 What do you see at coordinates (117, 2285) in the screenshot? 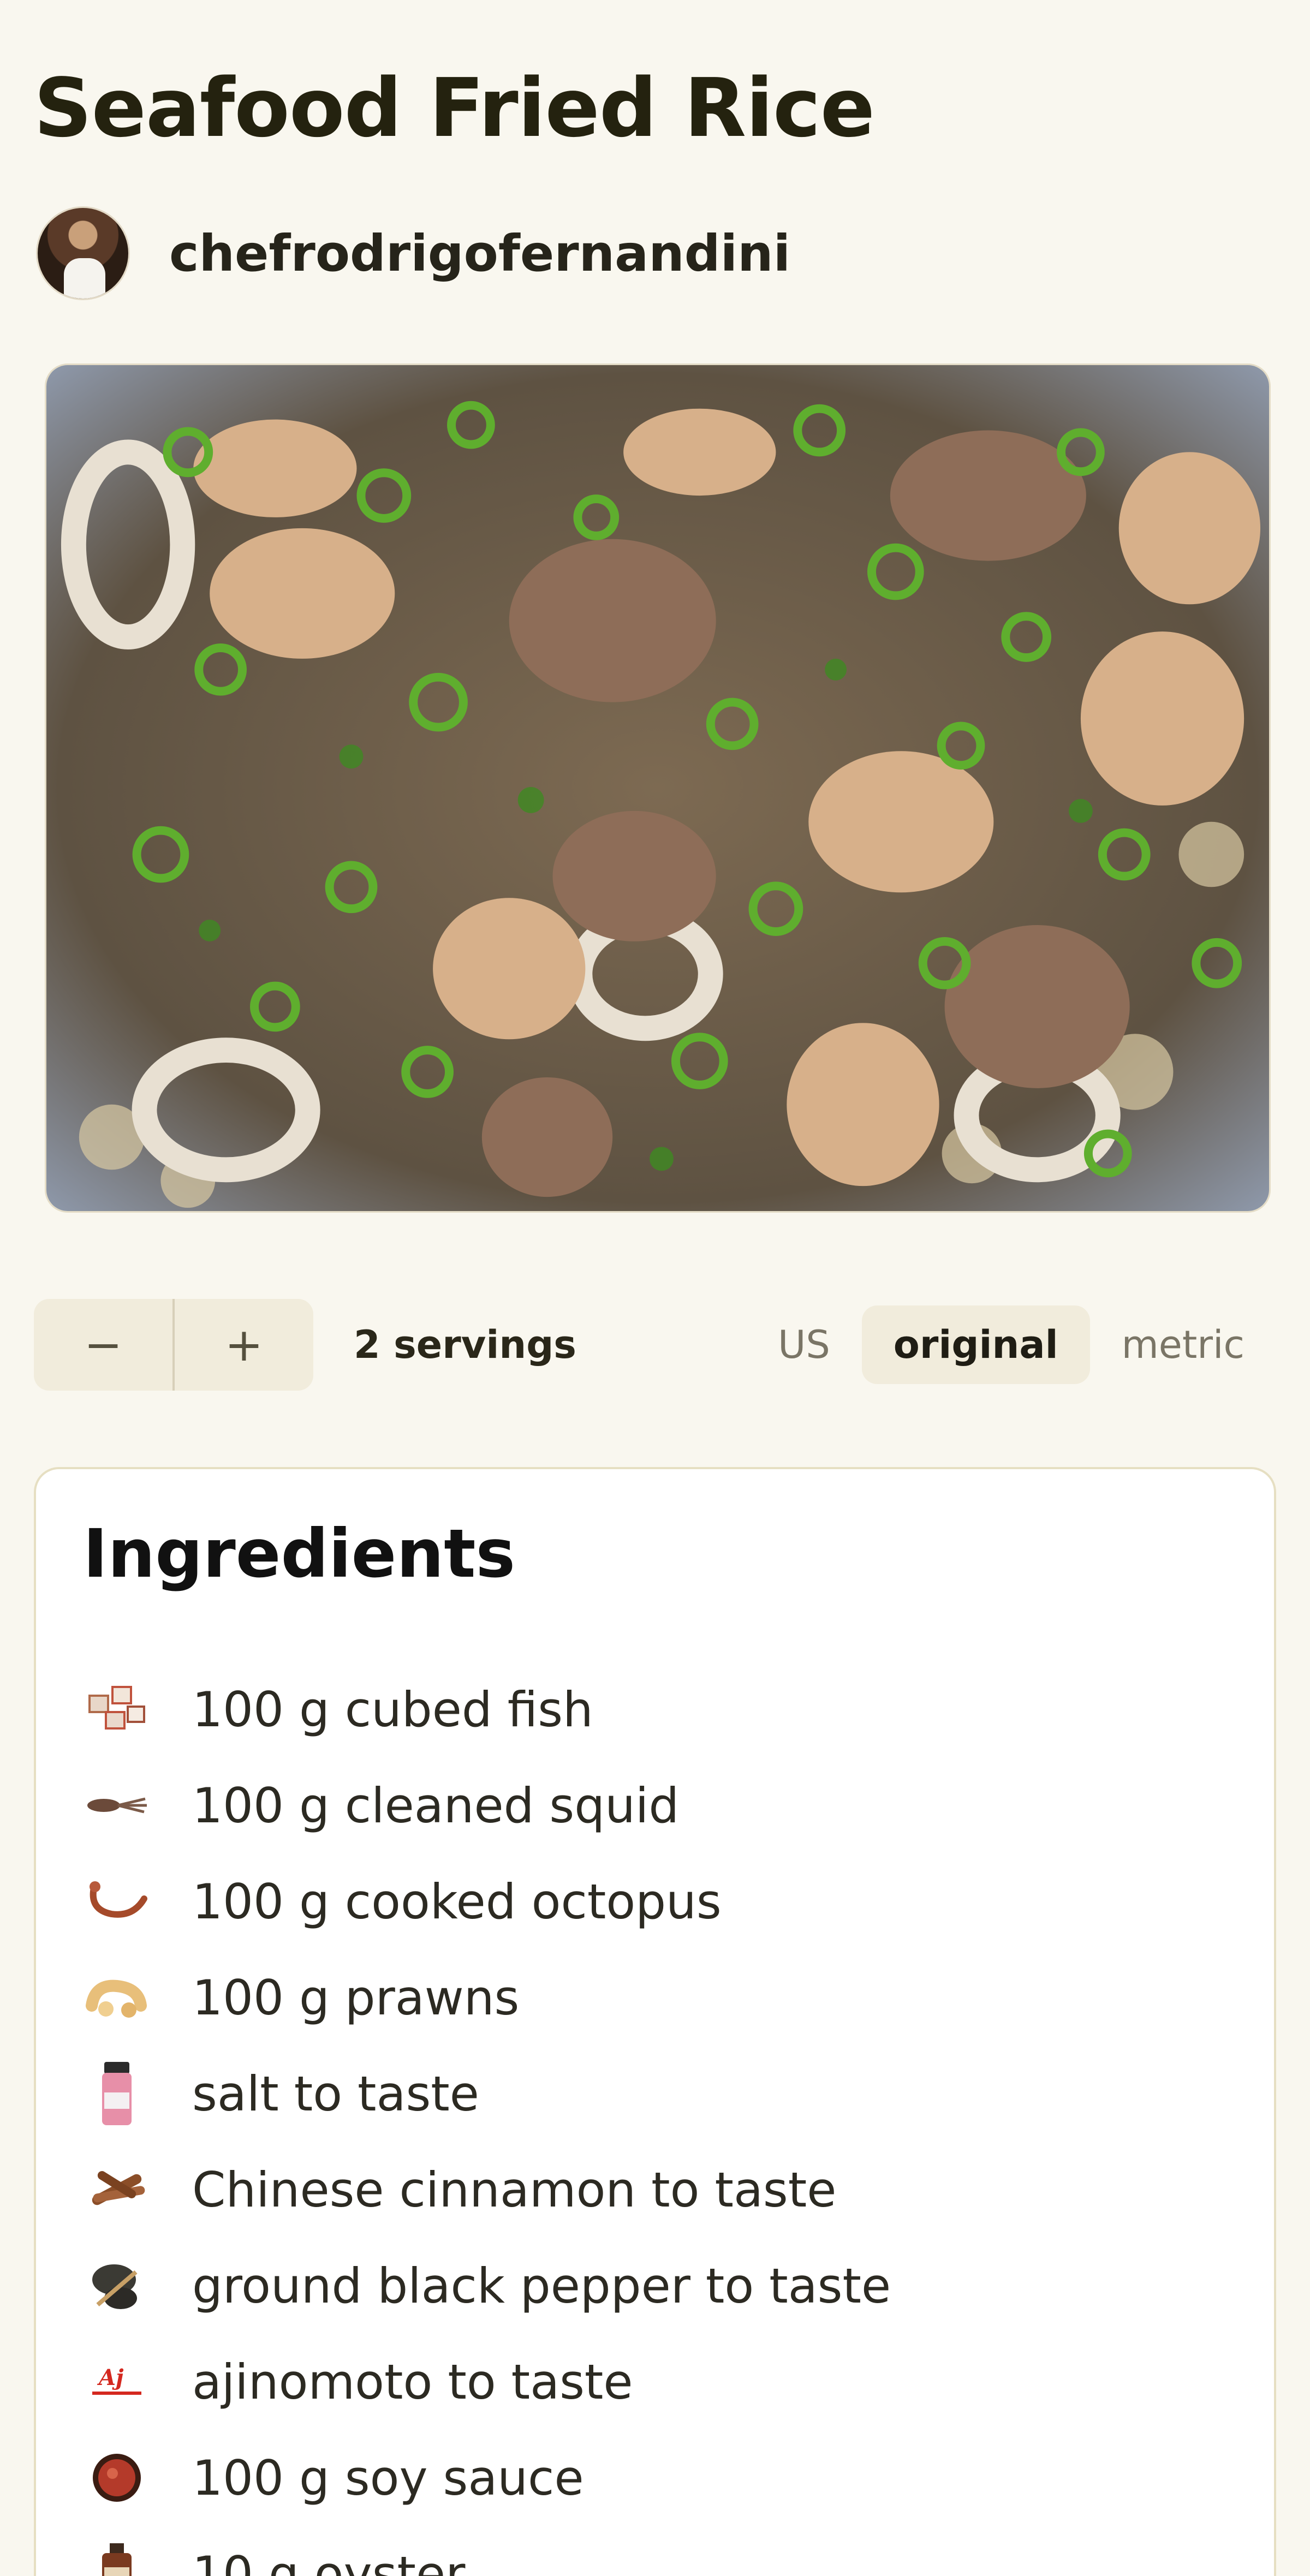
I see `pepper-icon` at bounding box center [117, 2285].